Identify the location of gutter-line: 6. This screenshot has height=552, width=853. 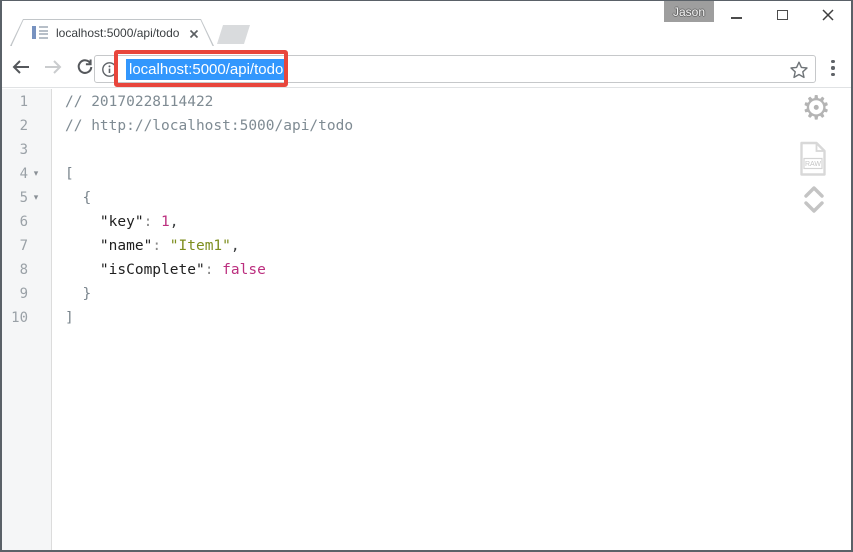
(26, 222).